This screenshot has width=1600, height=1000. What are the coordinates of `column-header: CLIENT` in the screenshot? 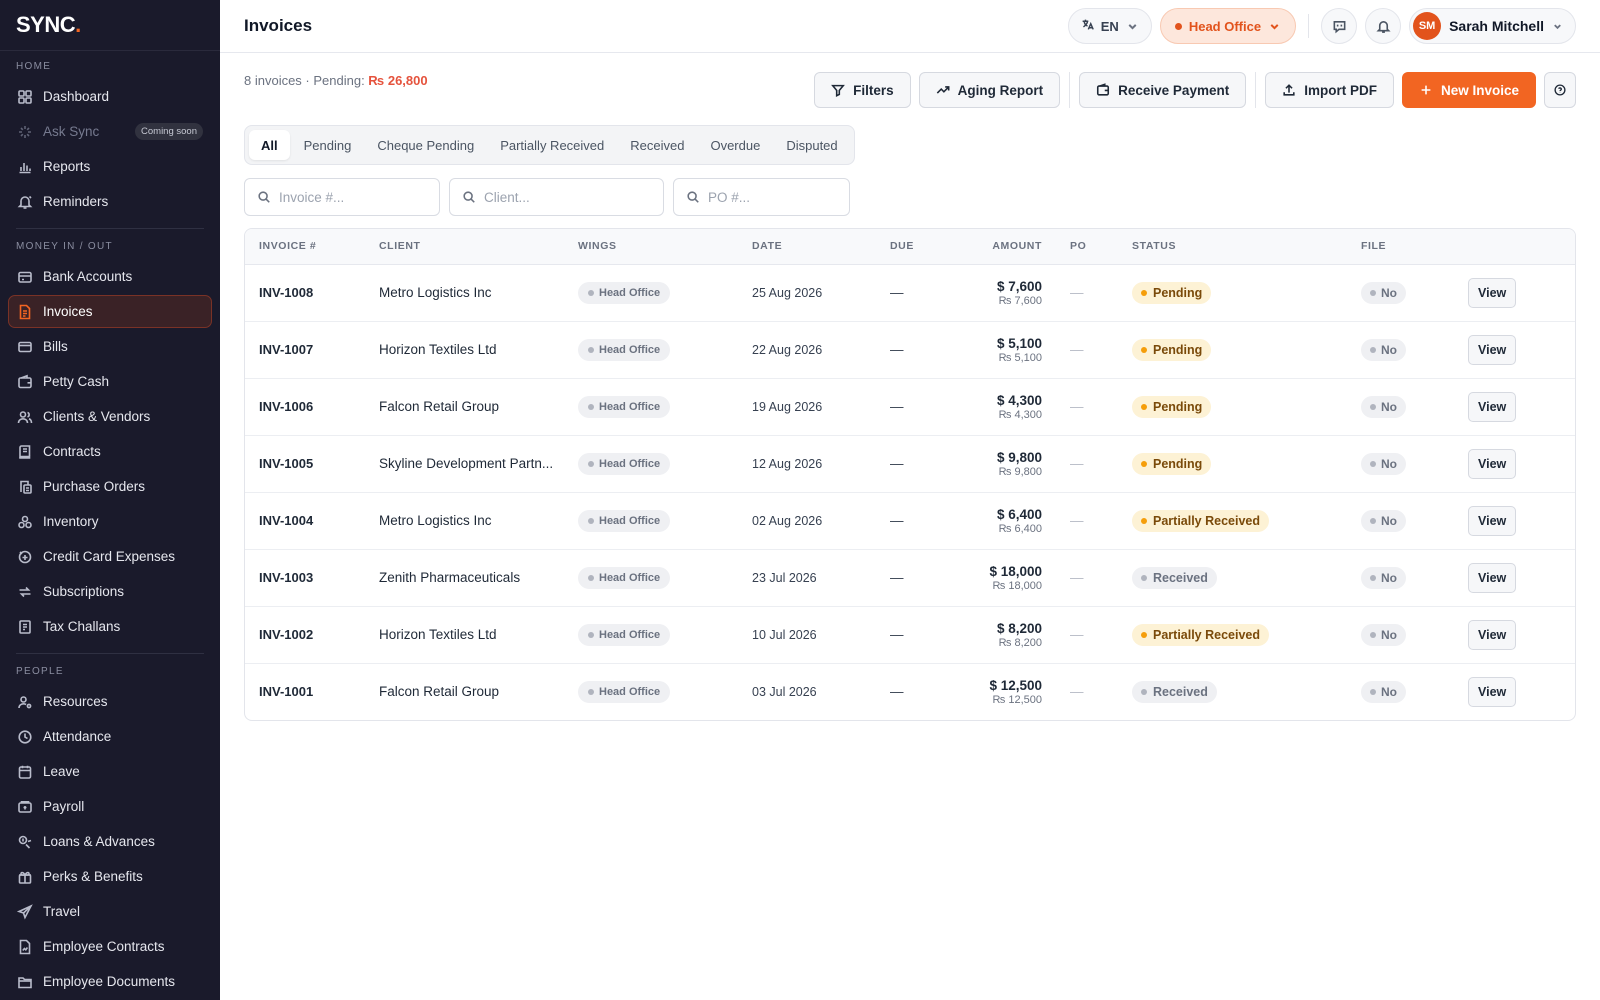 It's located at (464, 247).